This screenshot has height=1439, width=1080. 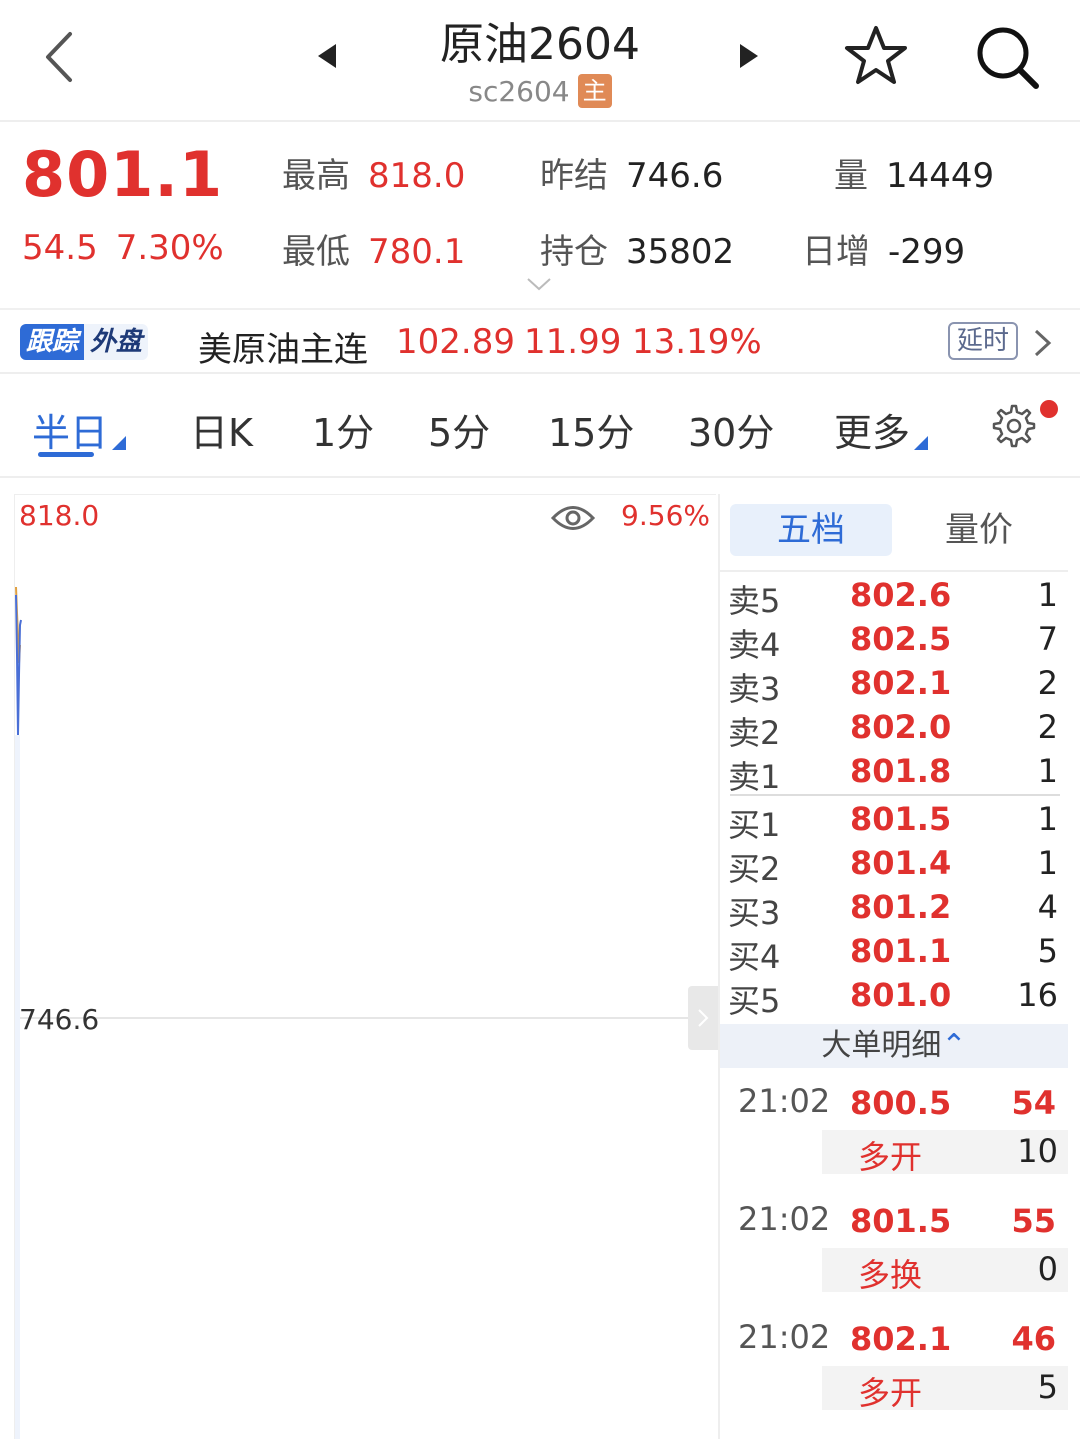 I want to click on tab-half-day-dropdown-icon, so click(x=119, y=443).